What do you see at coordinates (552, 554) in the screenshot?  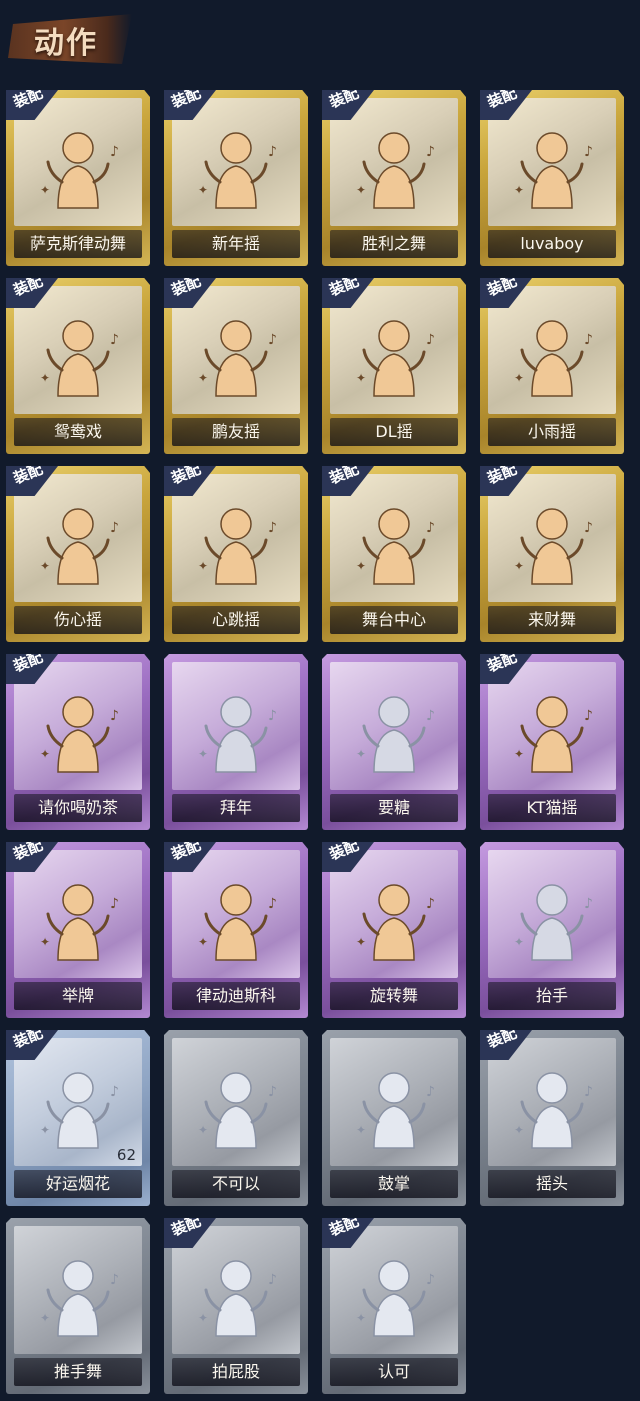 I see `action-card: ♪ ✦ 来财舞 装配` at bounding box center [552, 554].